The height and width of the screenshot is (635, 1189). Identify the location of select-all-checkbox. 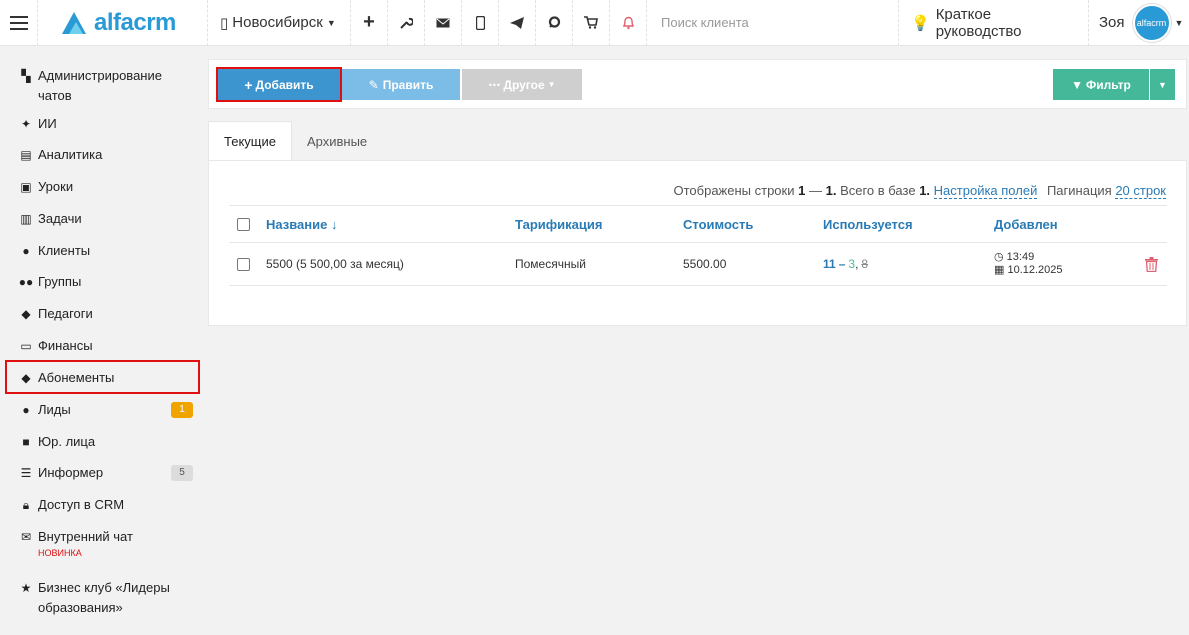
(243, 224).